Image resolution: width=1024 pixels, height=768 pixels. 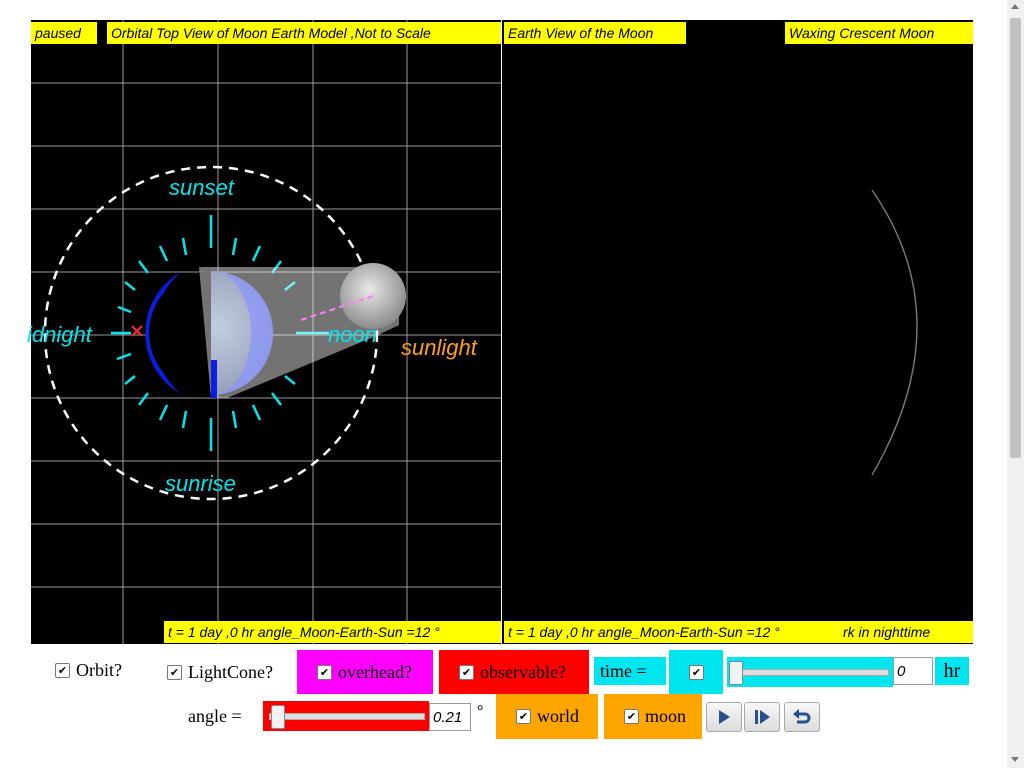 I want to click on time-slider, so click(x=810, y=672).